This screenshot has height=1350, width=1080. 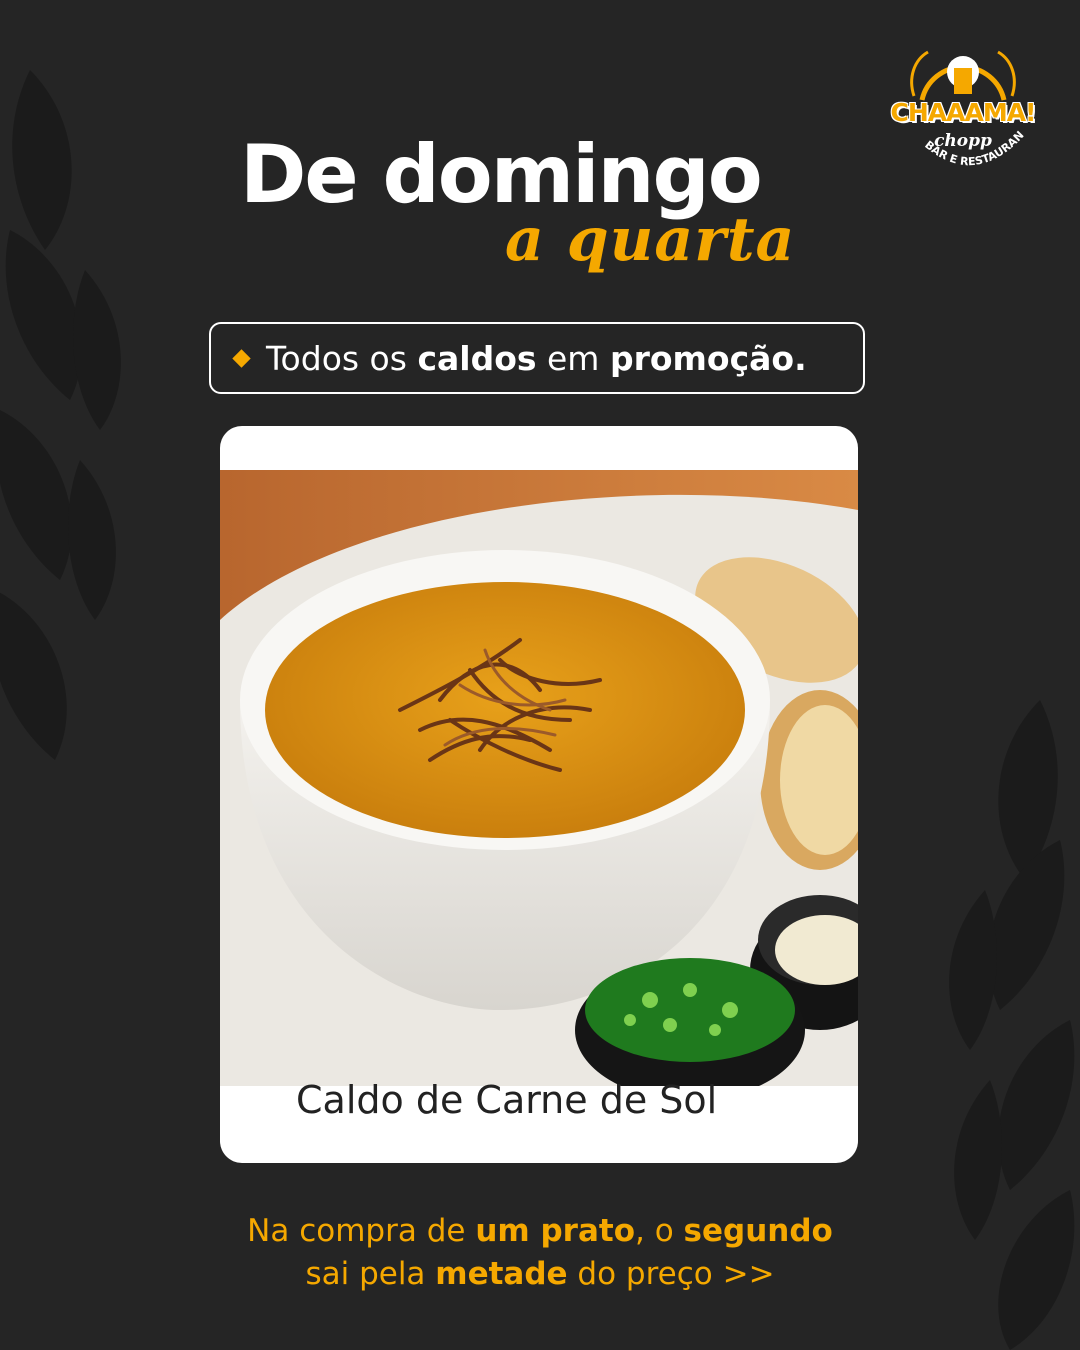 What do you see at coordinates (342, 358) in the screenshot?
I see `promo-text-prefix: Todos os` at bounding box center [342, 358].